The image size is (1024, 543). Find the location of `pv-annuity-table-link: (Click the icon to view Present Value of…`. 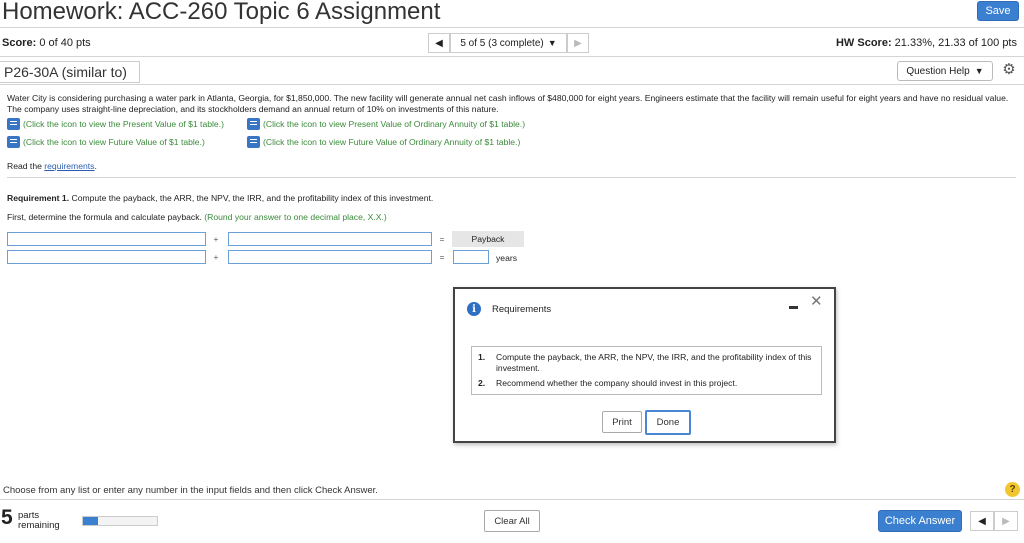

pv-annuity-table-link: (Click the icon to view Present Value of… is located at coordinates (386, 124).